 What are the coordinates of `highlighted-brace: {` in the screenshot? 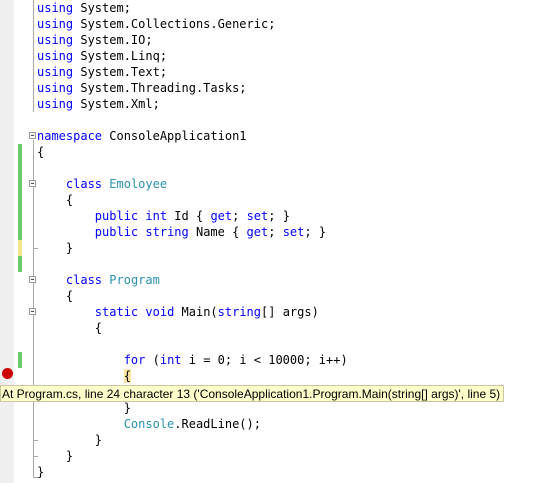 It's located at (127, 376).